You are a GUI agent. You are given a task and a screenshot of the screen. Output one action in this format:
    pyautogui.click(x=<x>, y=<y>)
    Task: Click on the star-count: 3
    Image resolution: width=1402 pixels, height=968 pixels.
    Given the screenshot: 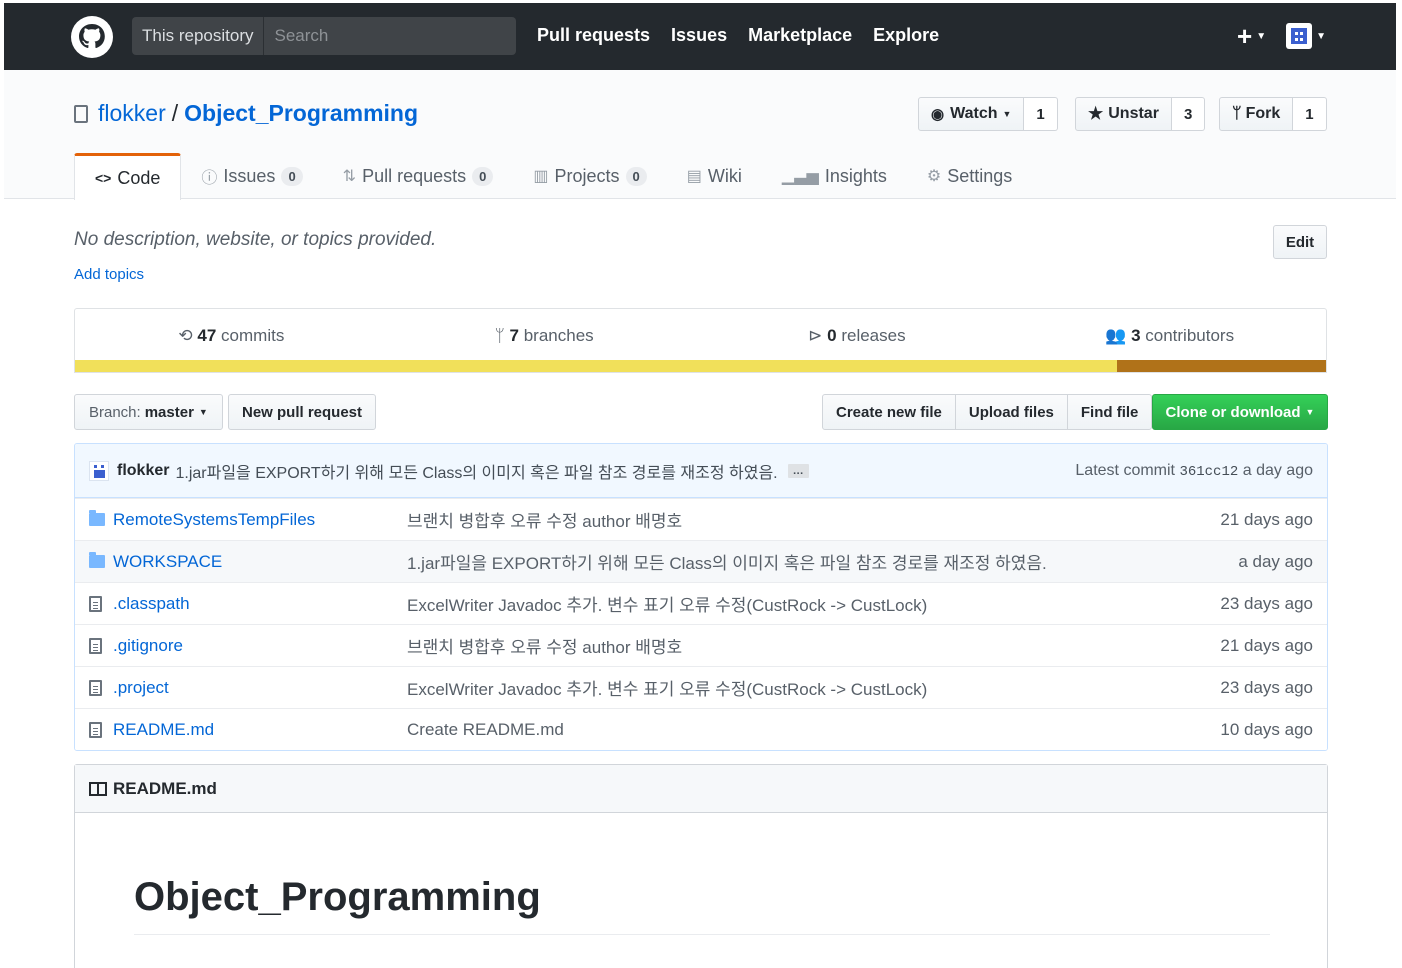 What is the action you would take?
    pyautogui.click(x=1188, y=114)
    